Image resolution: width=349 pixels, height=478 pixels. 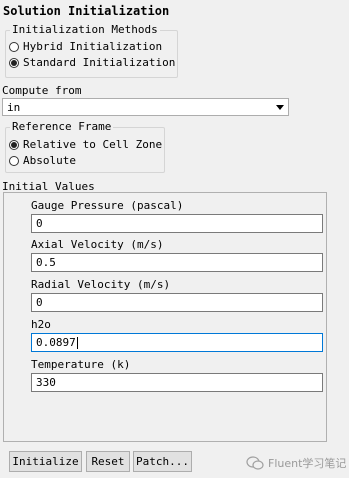 What do you see at coordinates (41, 324) in the screenshot?
I see `h2o-label: h2o` at bounding box center [41, 324].